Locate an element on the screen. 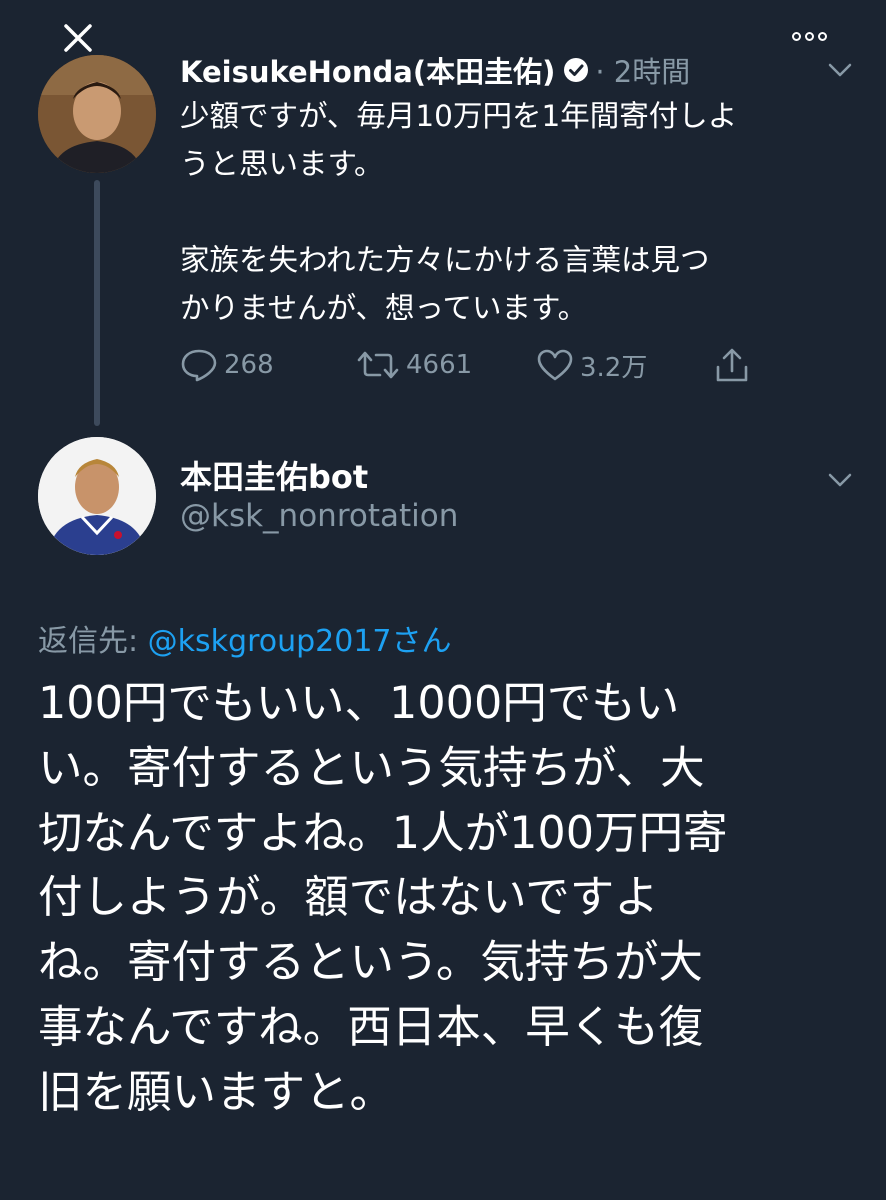 Image resolution: width=886 pixels, height=1200 pixels. thread-line is located at coordinates (97, 303).